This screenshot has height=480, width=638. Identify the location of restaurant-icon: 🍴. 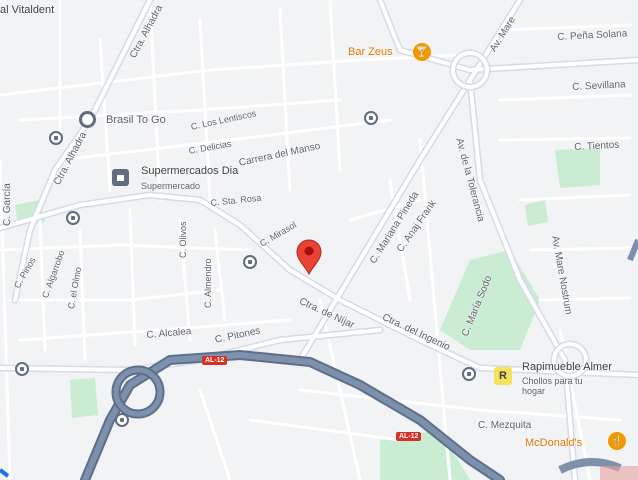
(617, 441).